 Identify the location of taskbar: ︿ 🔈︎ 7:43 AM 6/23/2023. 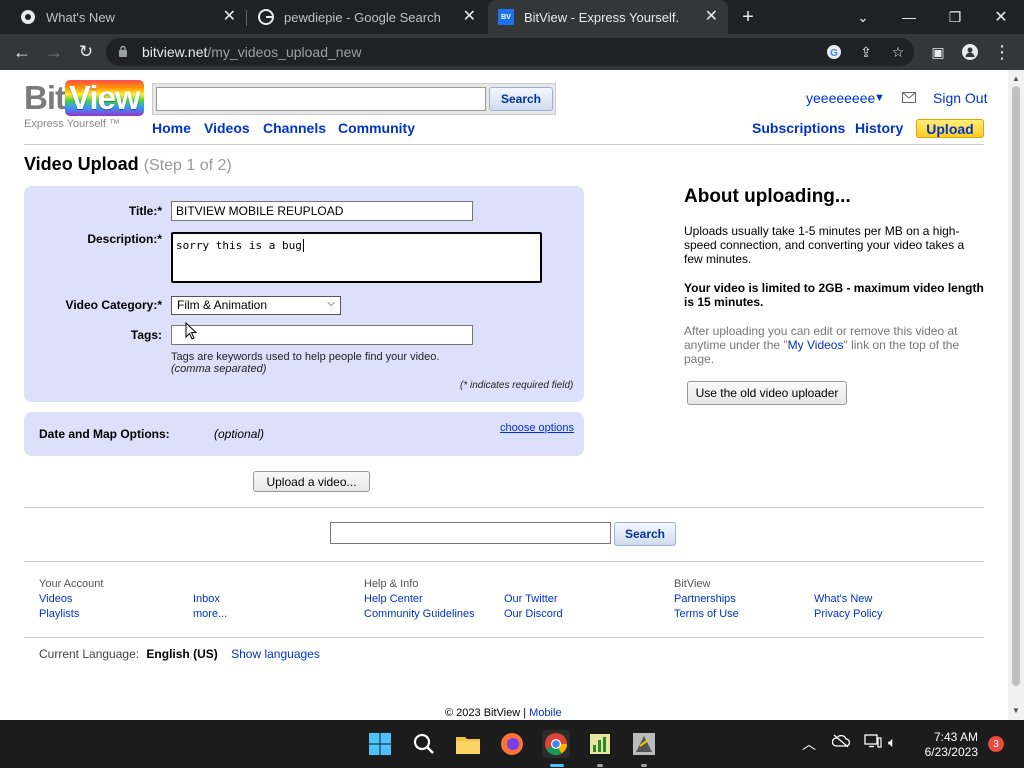
(512, 744).